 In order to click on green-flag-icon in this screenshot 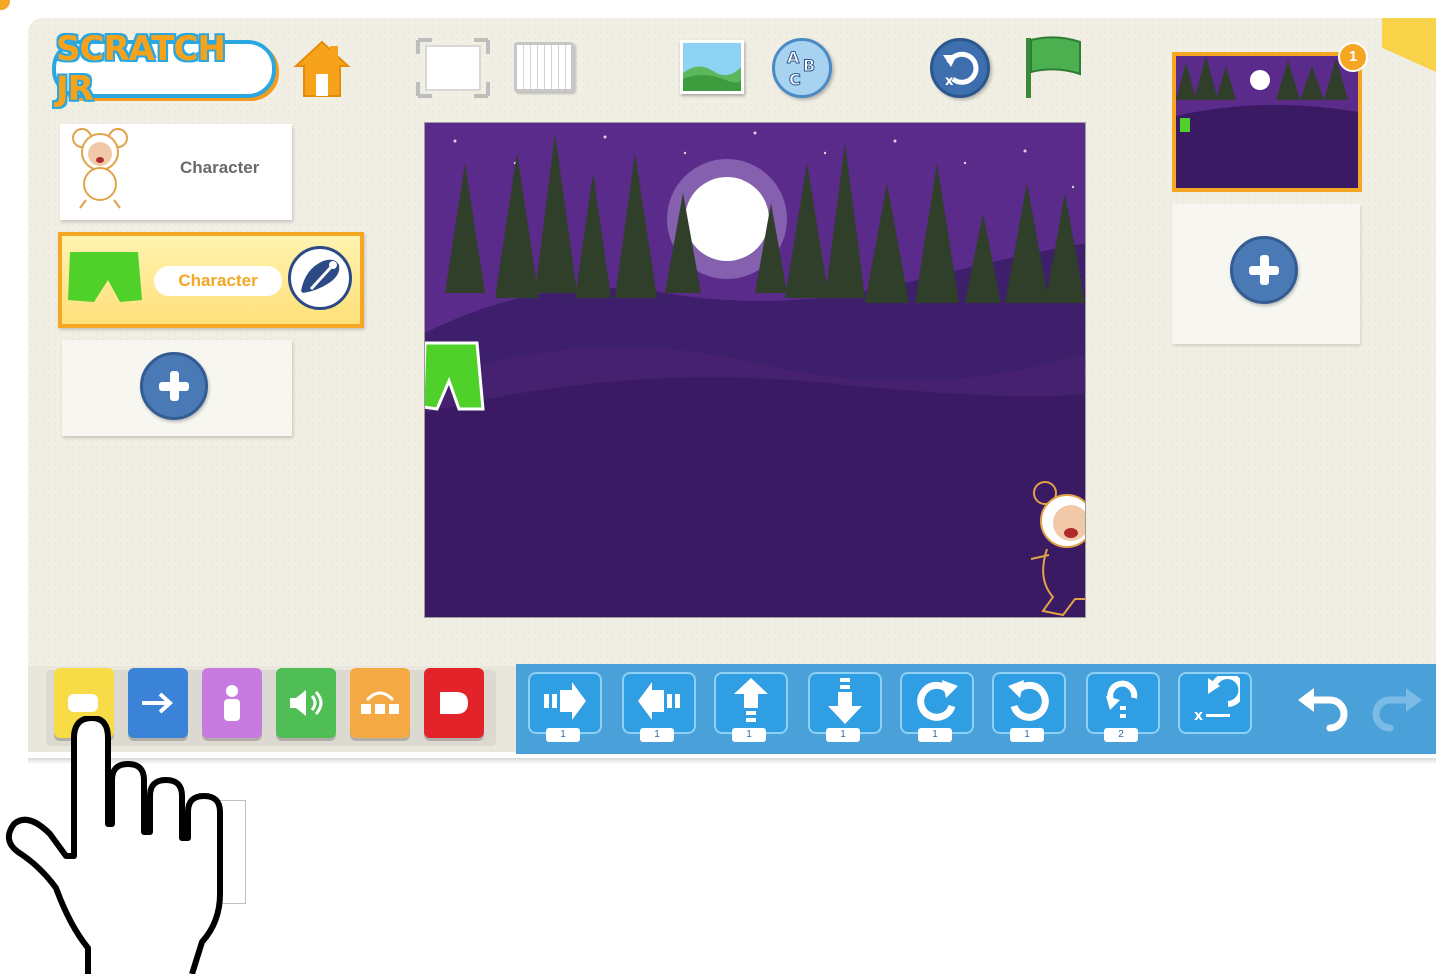, I will do `click(1053, 67)`.